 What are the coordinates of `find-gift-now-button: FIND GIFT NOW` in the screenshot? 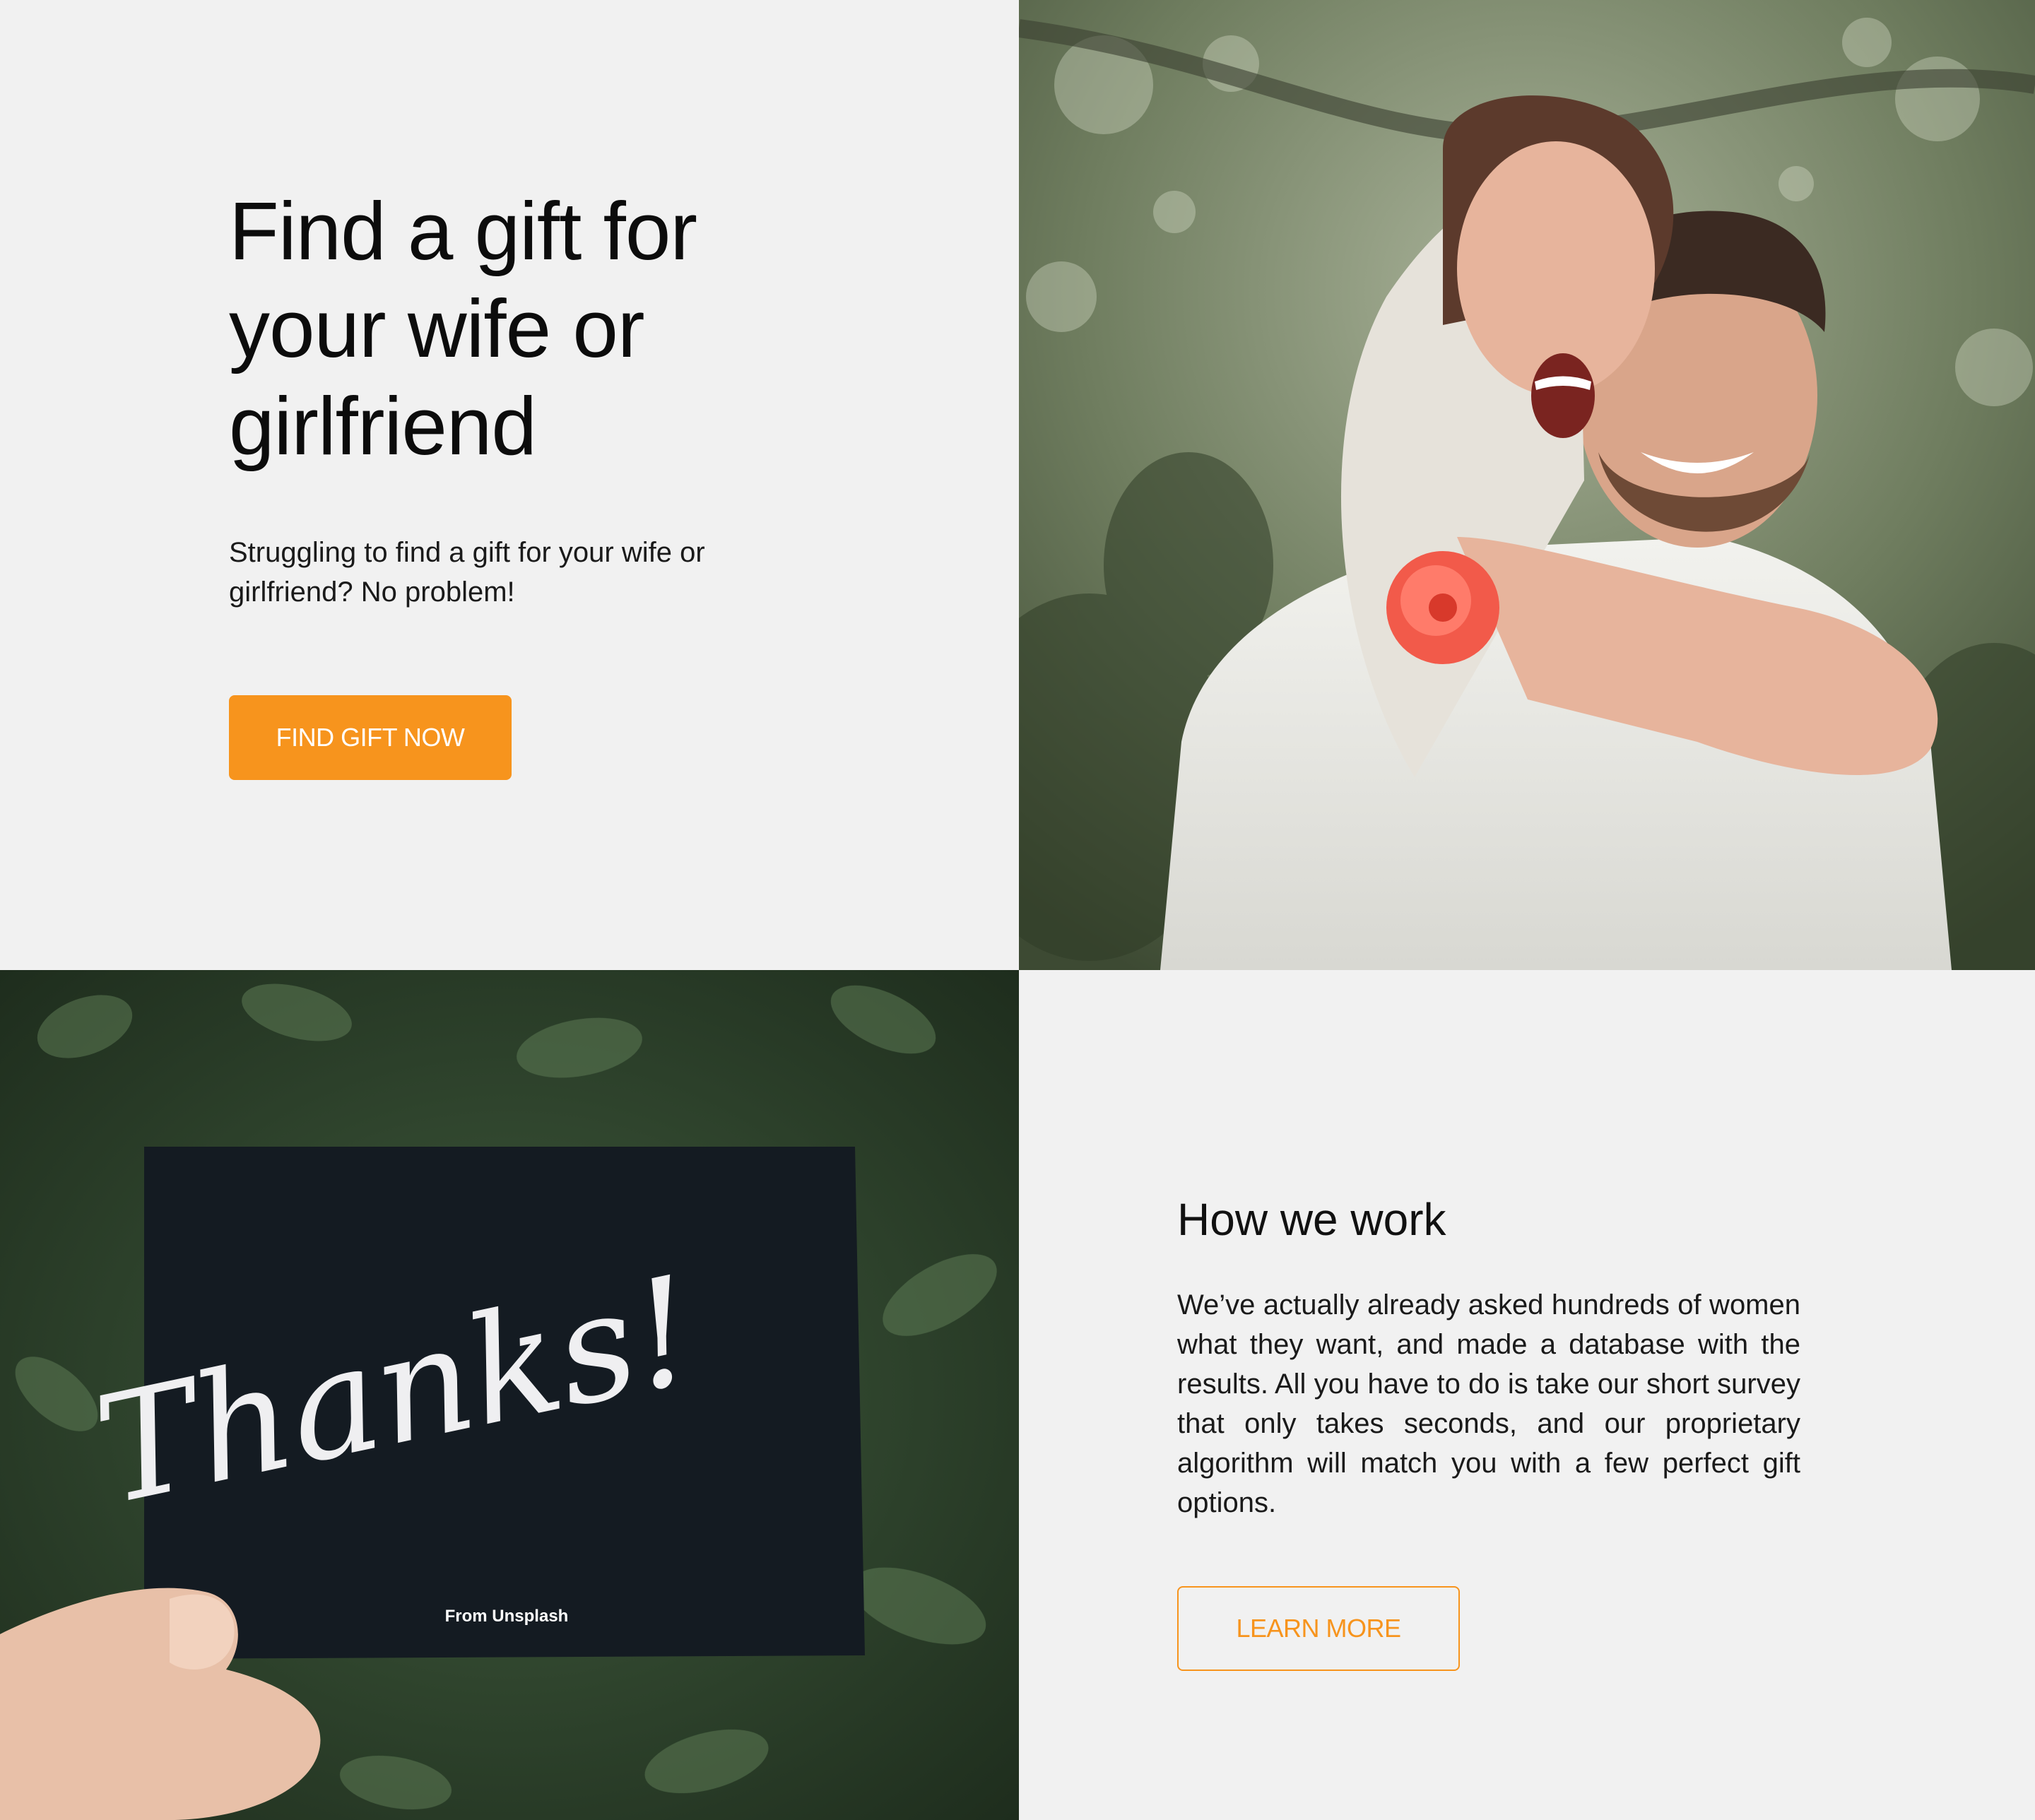 It's located at (370, 737).